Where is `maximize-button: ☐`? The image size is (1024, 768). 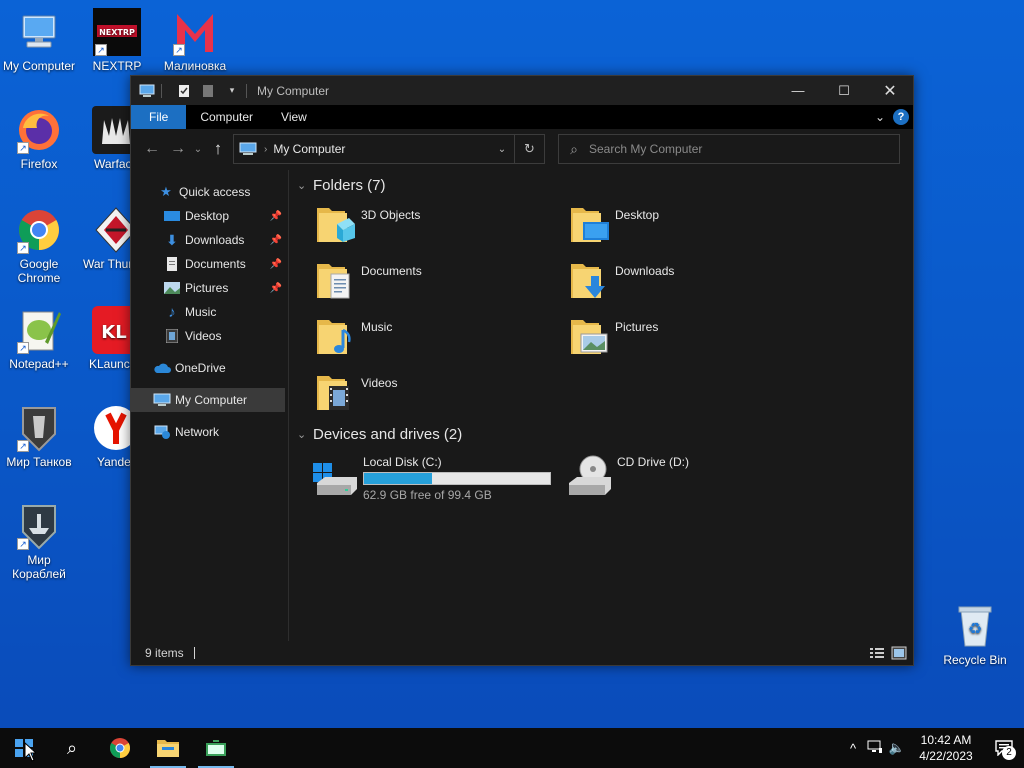 maximize-button: ☐ is located at coordinates (844, 90).